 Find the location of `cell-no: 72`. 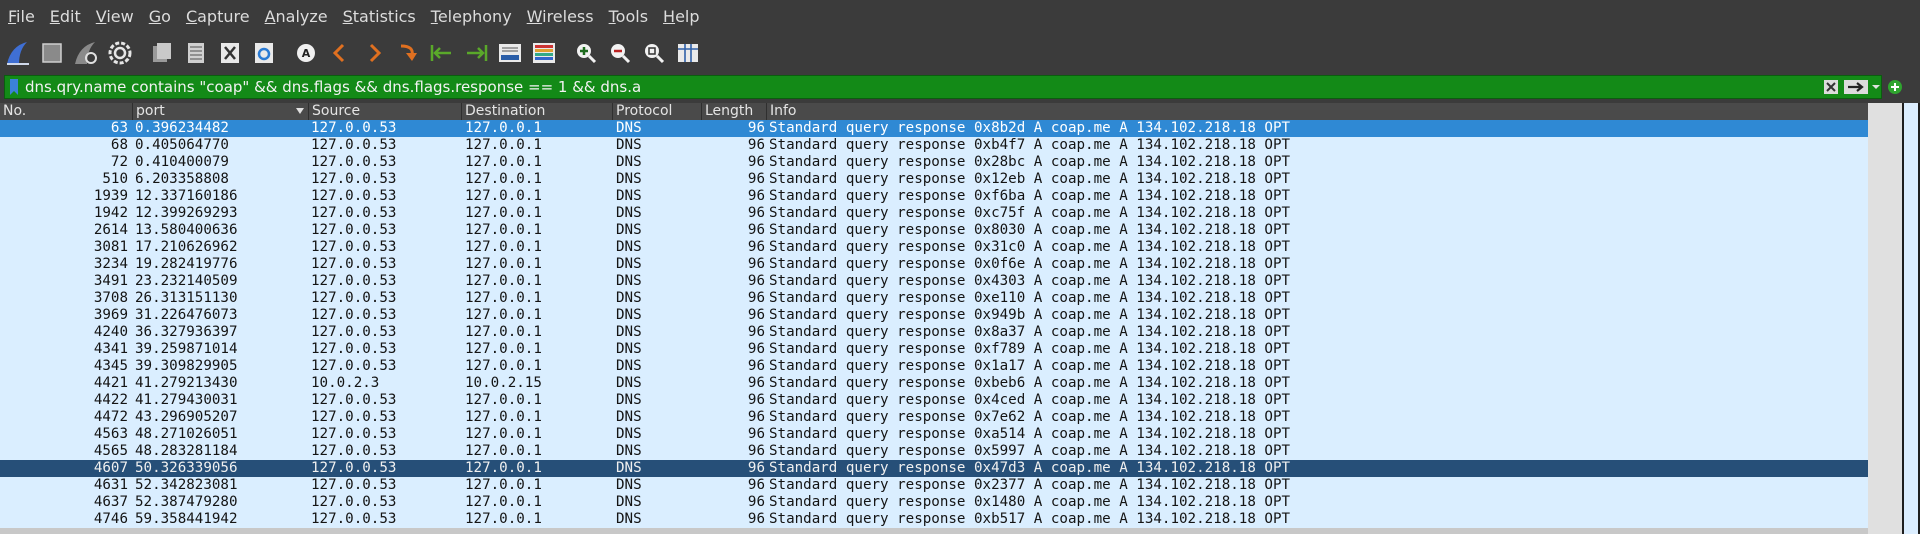

cell-no: 72 is located at coordinates (119, 162).